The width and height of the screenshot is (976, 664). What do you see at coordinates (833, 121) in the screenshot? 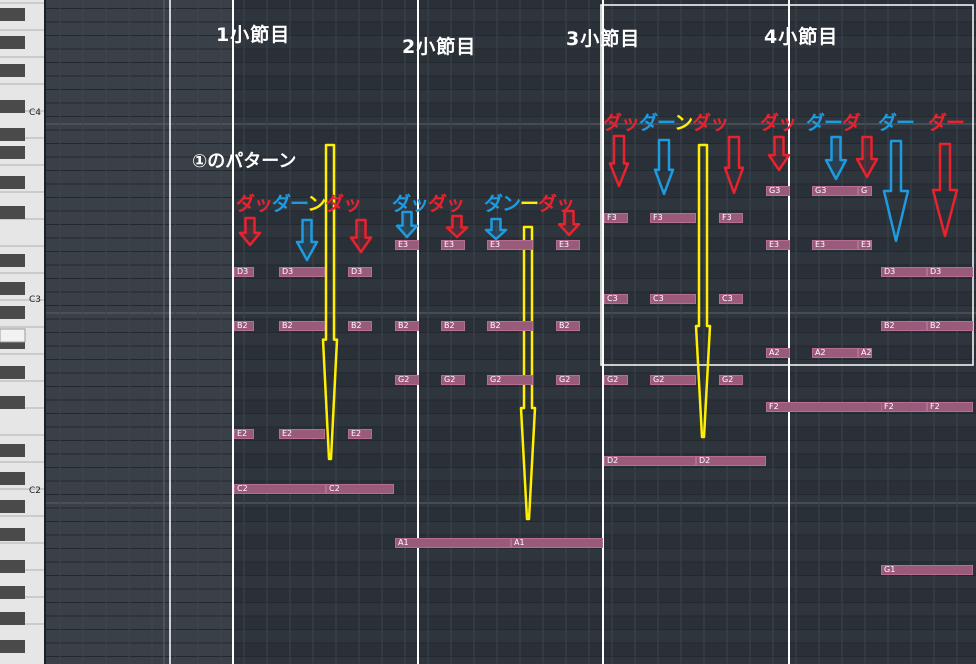
I see `rhythm-lyric: ダーダ` at bounding box center [833, 121].